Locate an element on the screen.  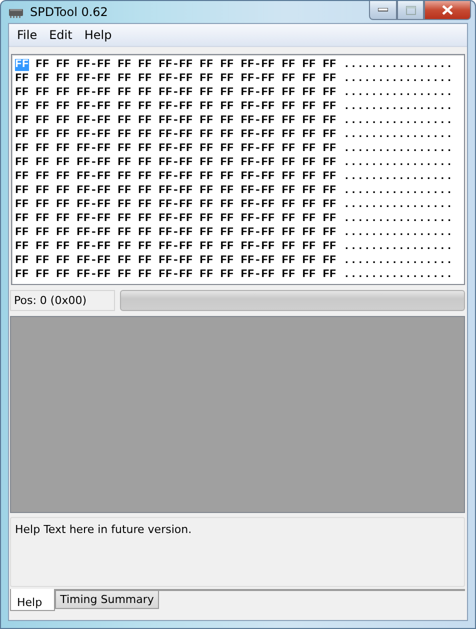
minimize-button is located at coordinates (383, 10).